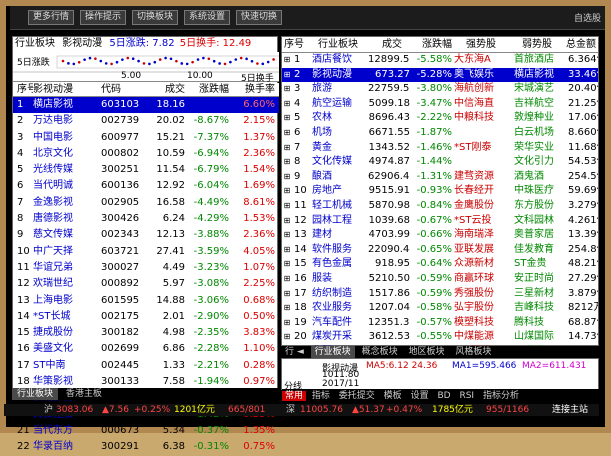  I want to click on toolbar-button-switch: 切换板块, so click(155, 17).